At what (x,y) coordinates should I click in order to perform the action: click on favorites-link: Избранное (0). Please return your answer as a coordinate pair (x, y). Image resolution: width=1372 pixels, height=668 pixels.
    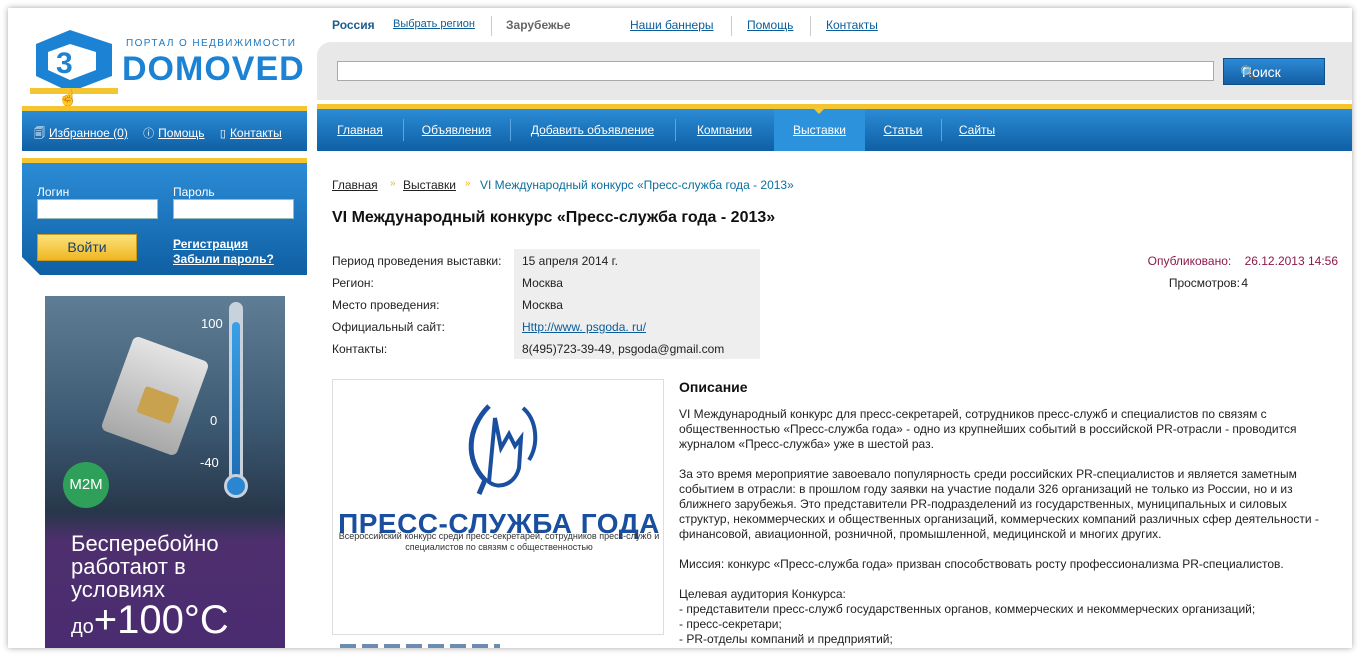
    Looking at the image, I should click on (88, 133).